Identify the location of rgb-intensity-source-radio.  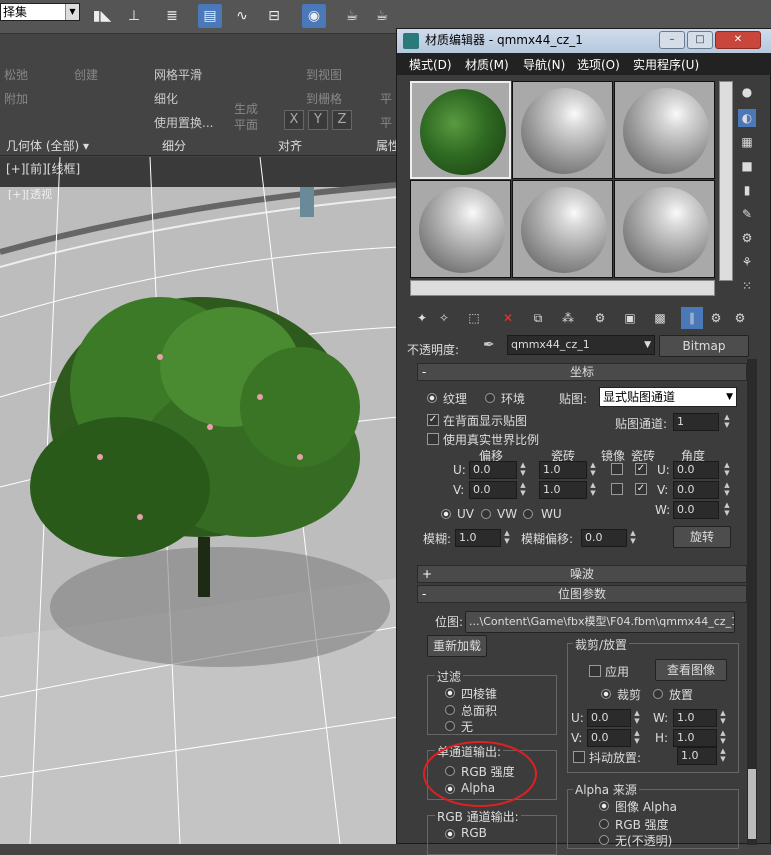
(604, 824).